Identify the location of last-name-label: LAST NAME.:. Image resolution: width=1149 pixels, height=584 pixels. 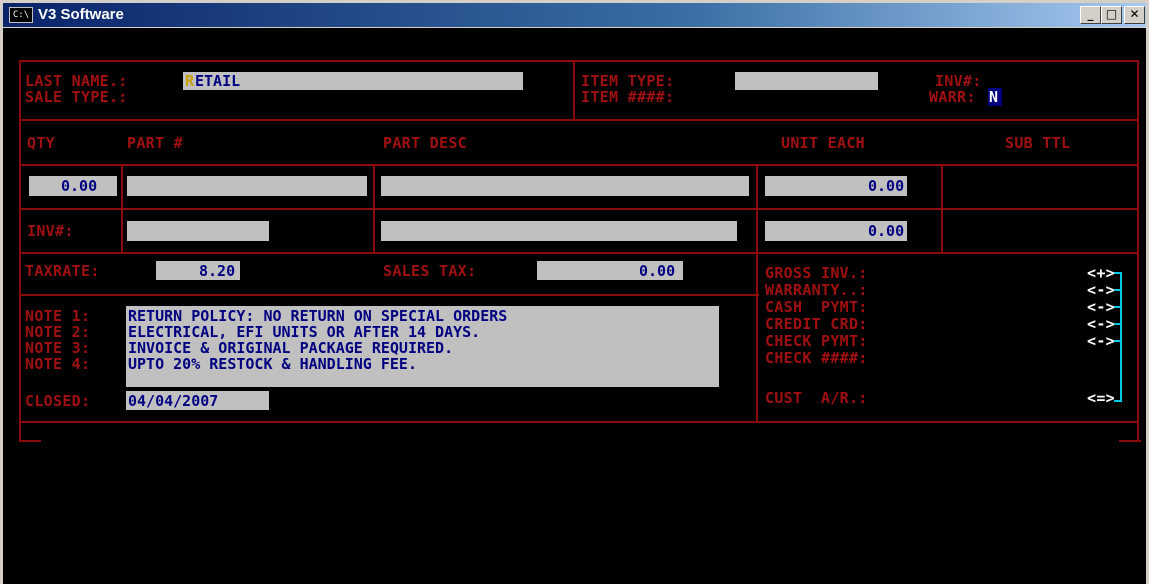
(76, 81).